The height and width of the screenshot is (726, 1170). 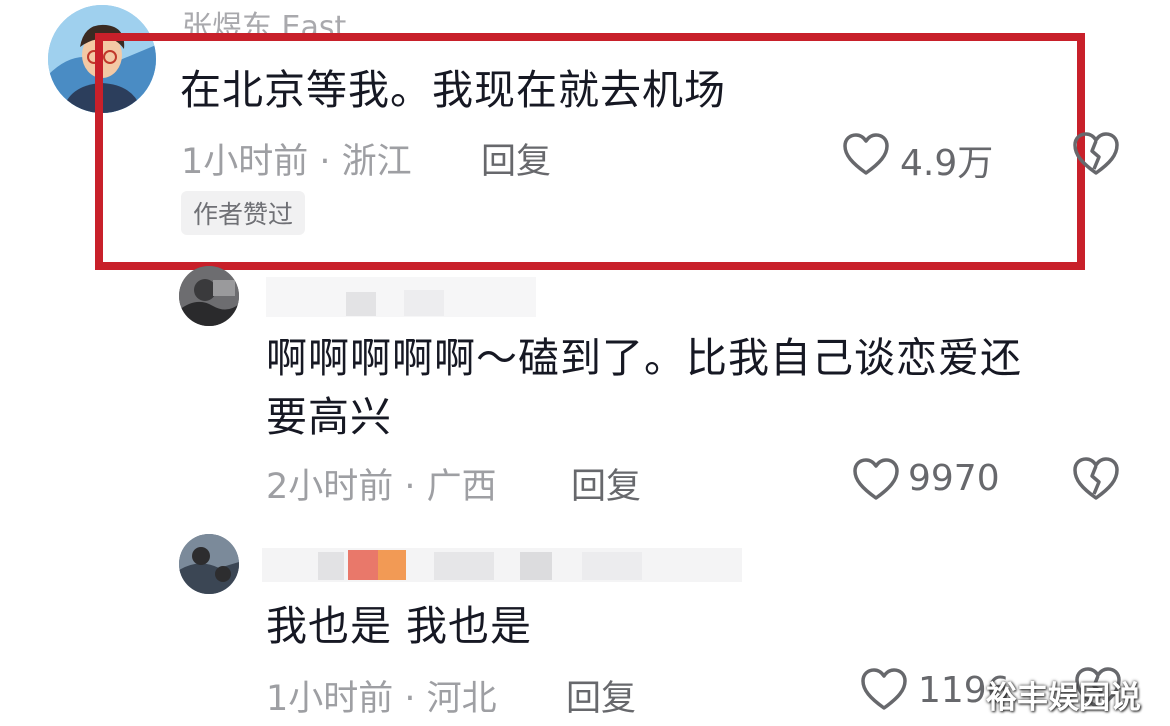 I want to click on comment-3-meta: 1小时前 · 河北, so click(x=381, y=699).